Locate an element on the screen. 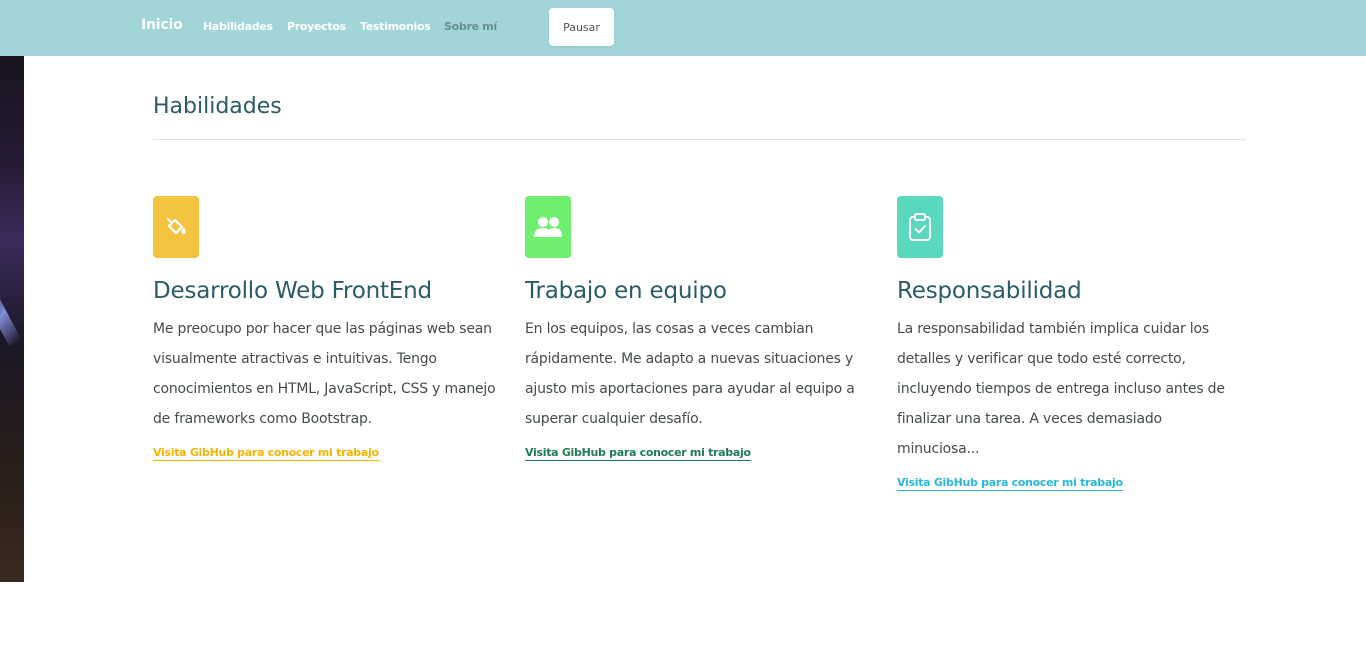 The width and height of the screenshot is (1366, 647). card-title: Desarrollo Web FrontEnd is located at coordinates (292, 291).